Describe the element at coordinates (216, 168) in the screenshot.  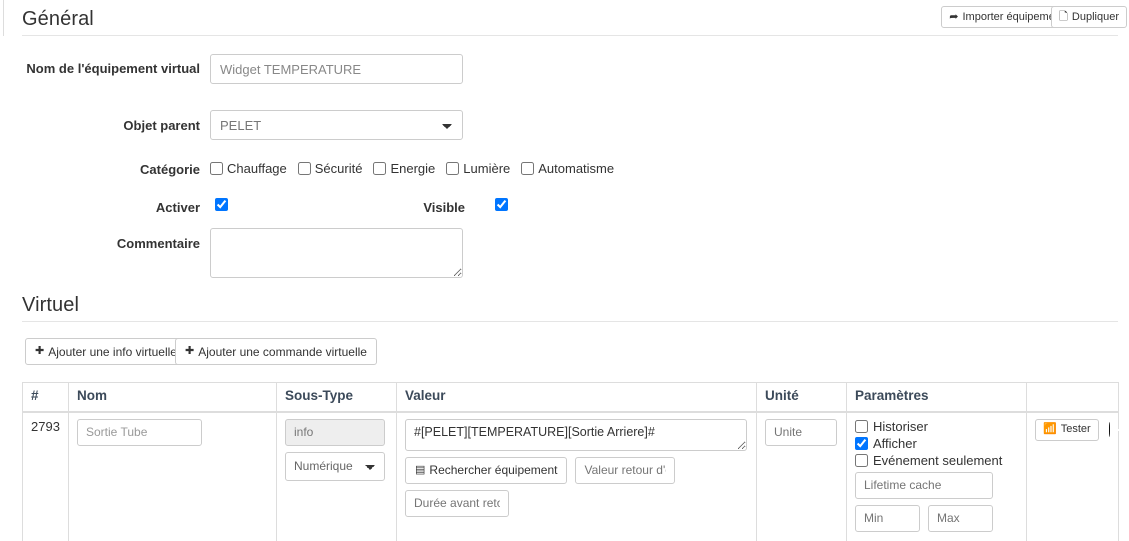
I see `category-checkbox-chauffage` at that location.